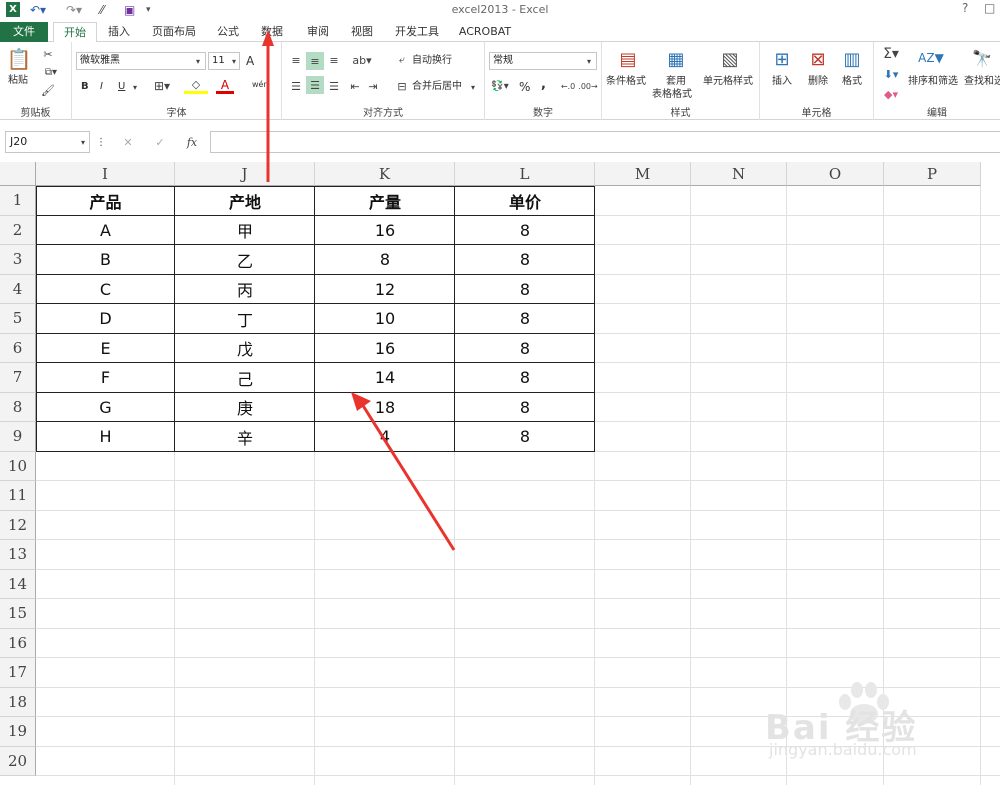 This screenshot has height=785, width=1000. Describe the element at coordinates (437, 87) in the screenshot. I see `merge-center-button: 合并后居中` at that location.